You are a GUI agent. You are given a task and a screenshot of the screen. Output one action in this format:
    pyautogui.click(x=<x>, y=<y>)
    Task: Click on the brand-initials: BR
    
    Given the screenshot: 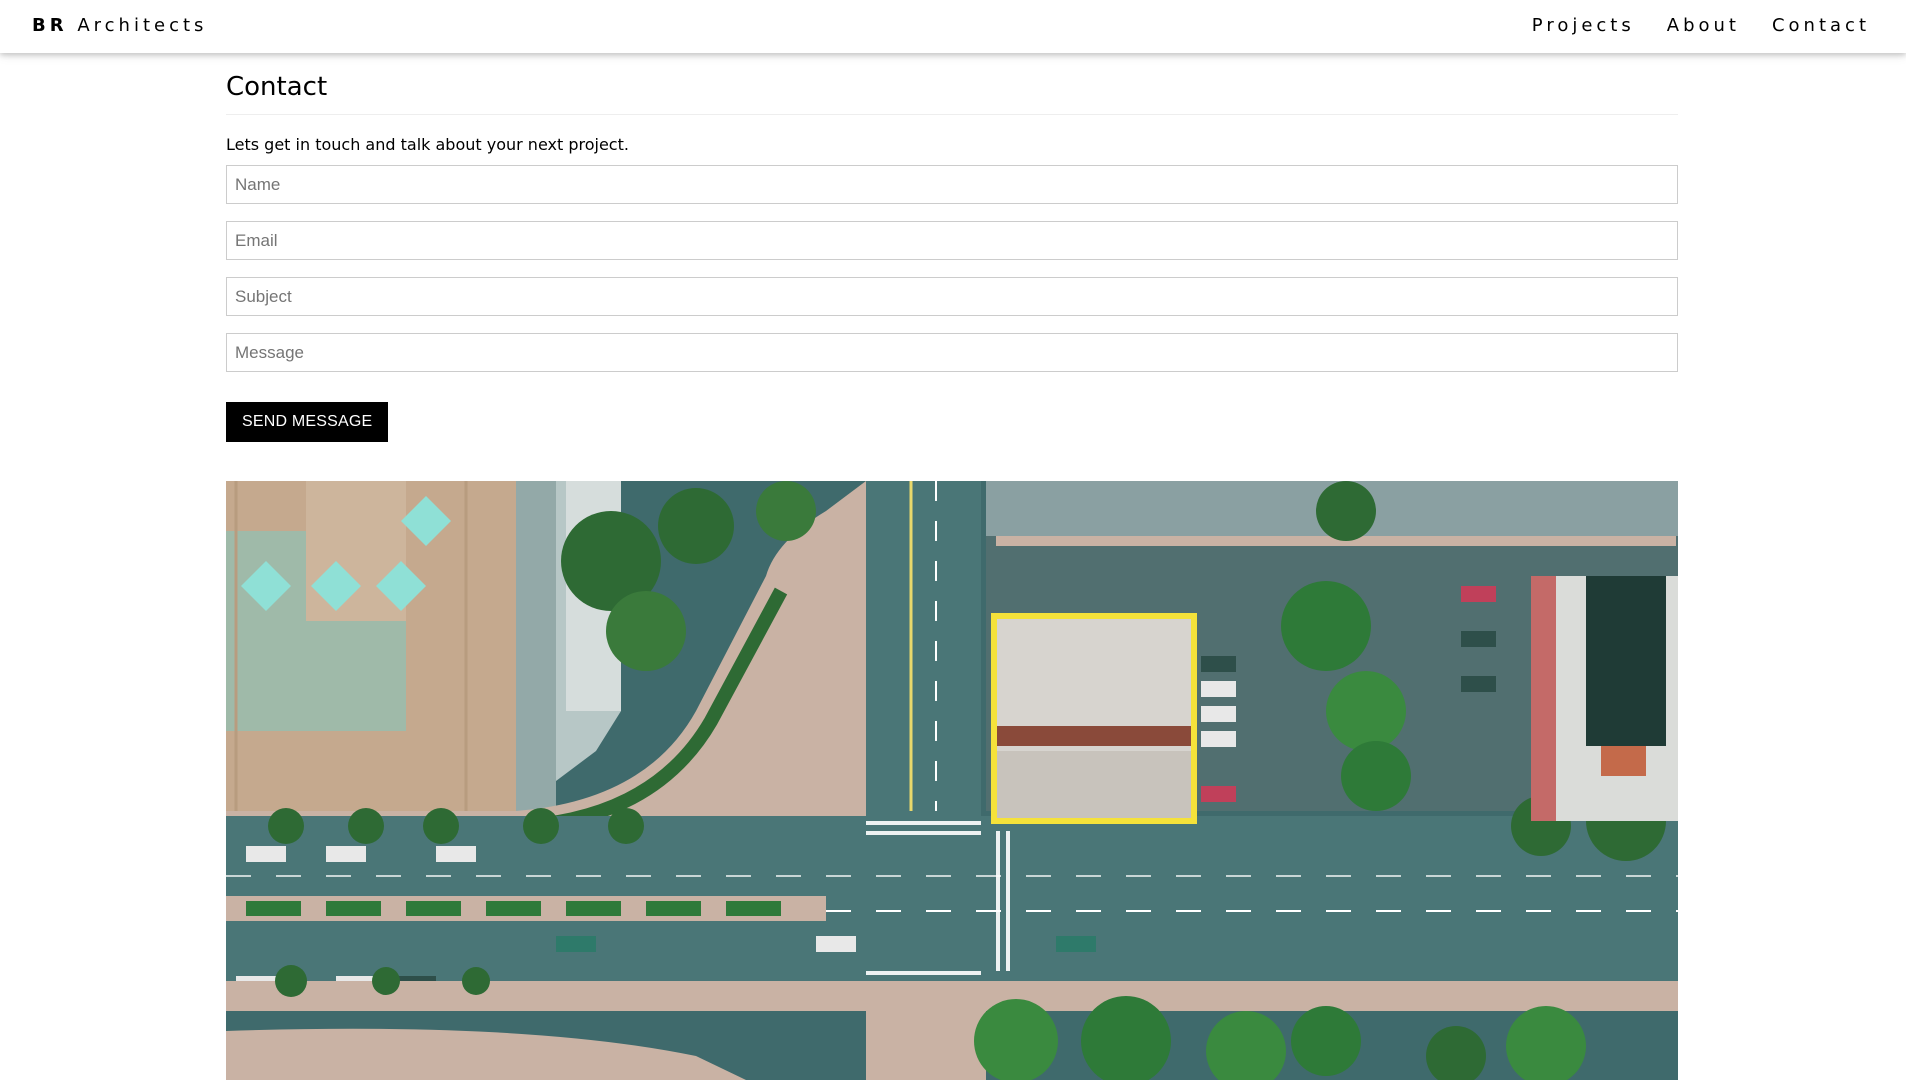 What is the action you would take?
    pyautogui.click(x=50, y=25)
    